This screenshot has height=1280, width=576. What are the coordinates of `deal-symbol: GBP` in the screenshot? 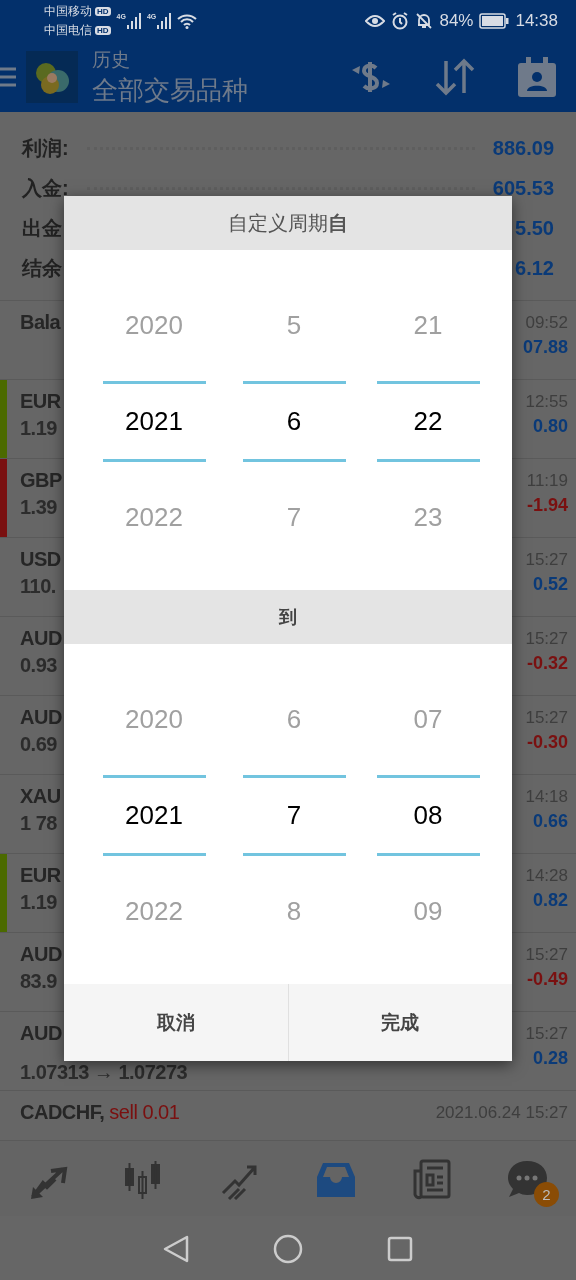 It's located at (41, 480).